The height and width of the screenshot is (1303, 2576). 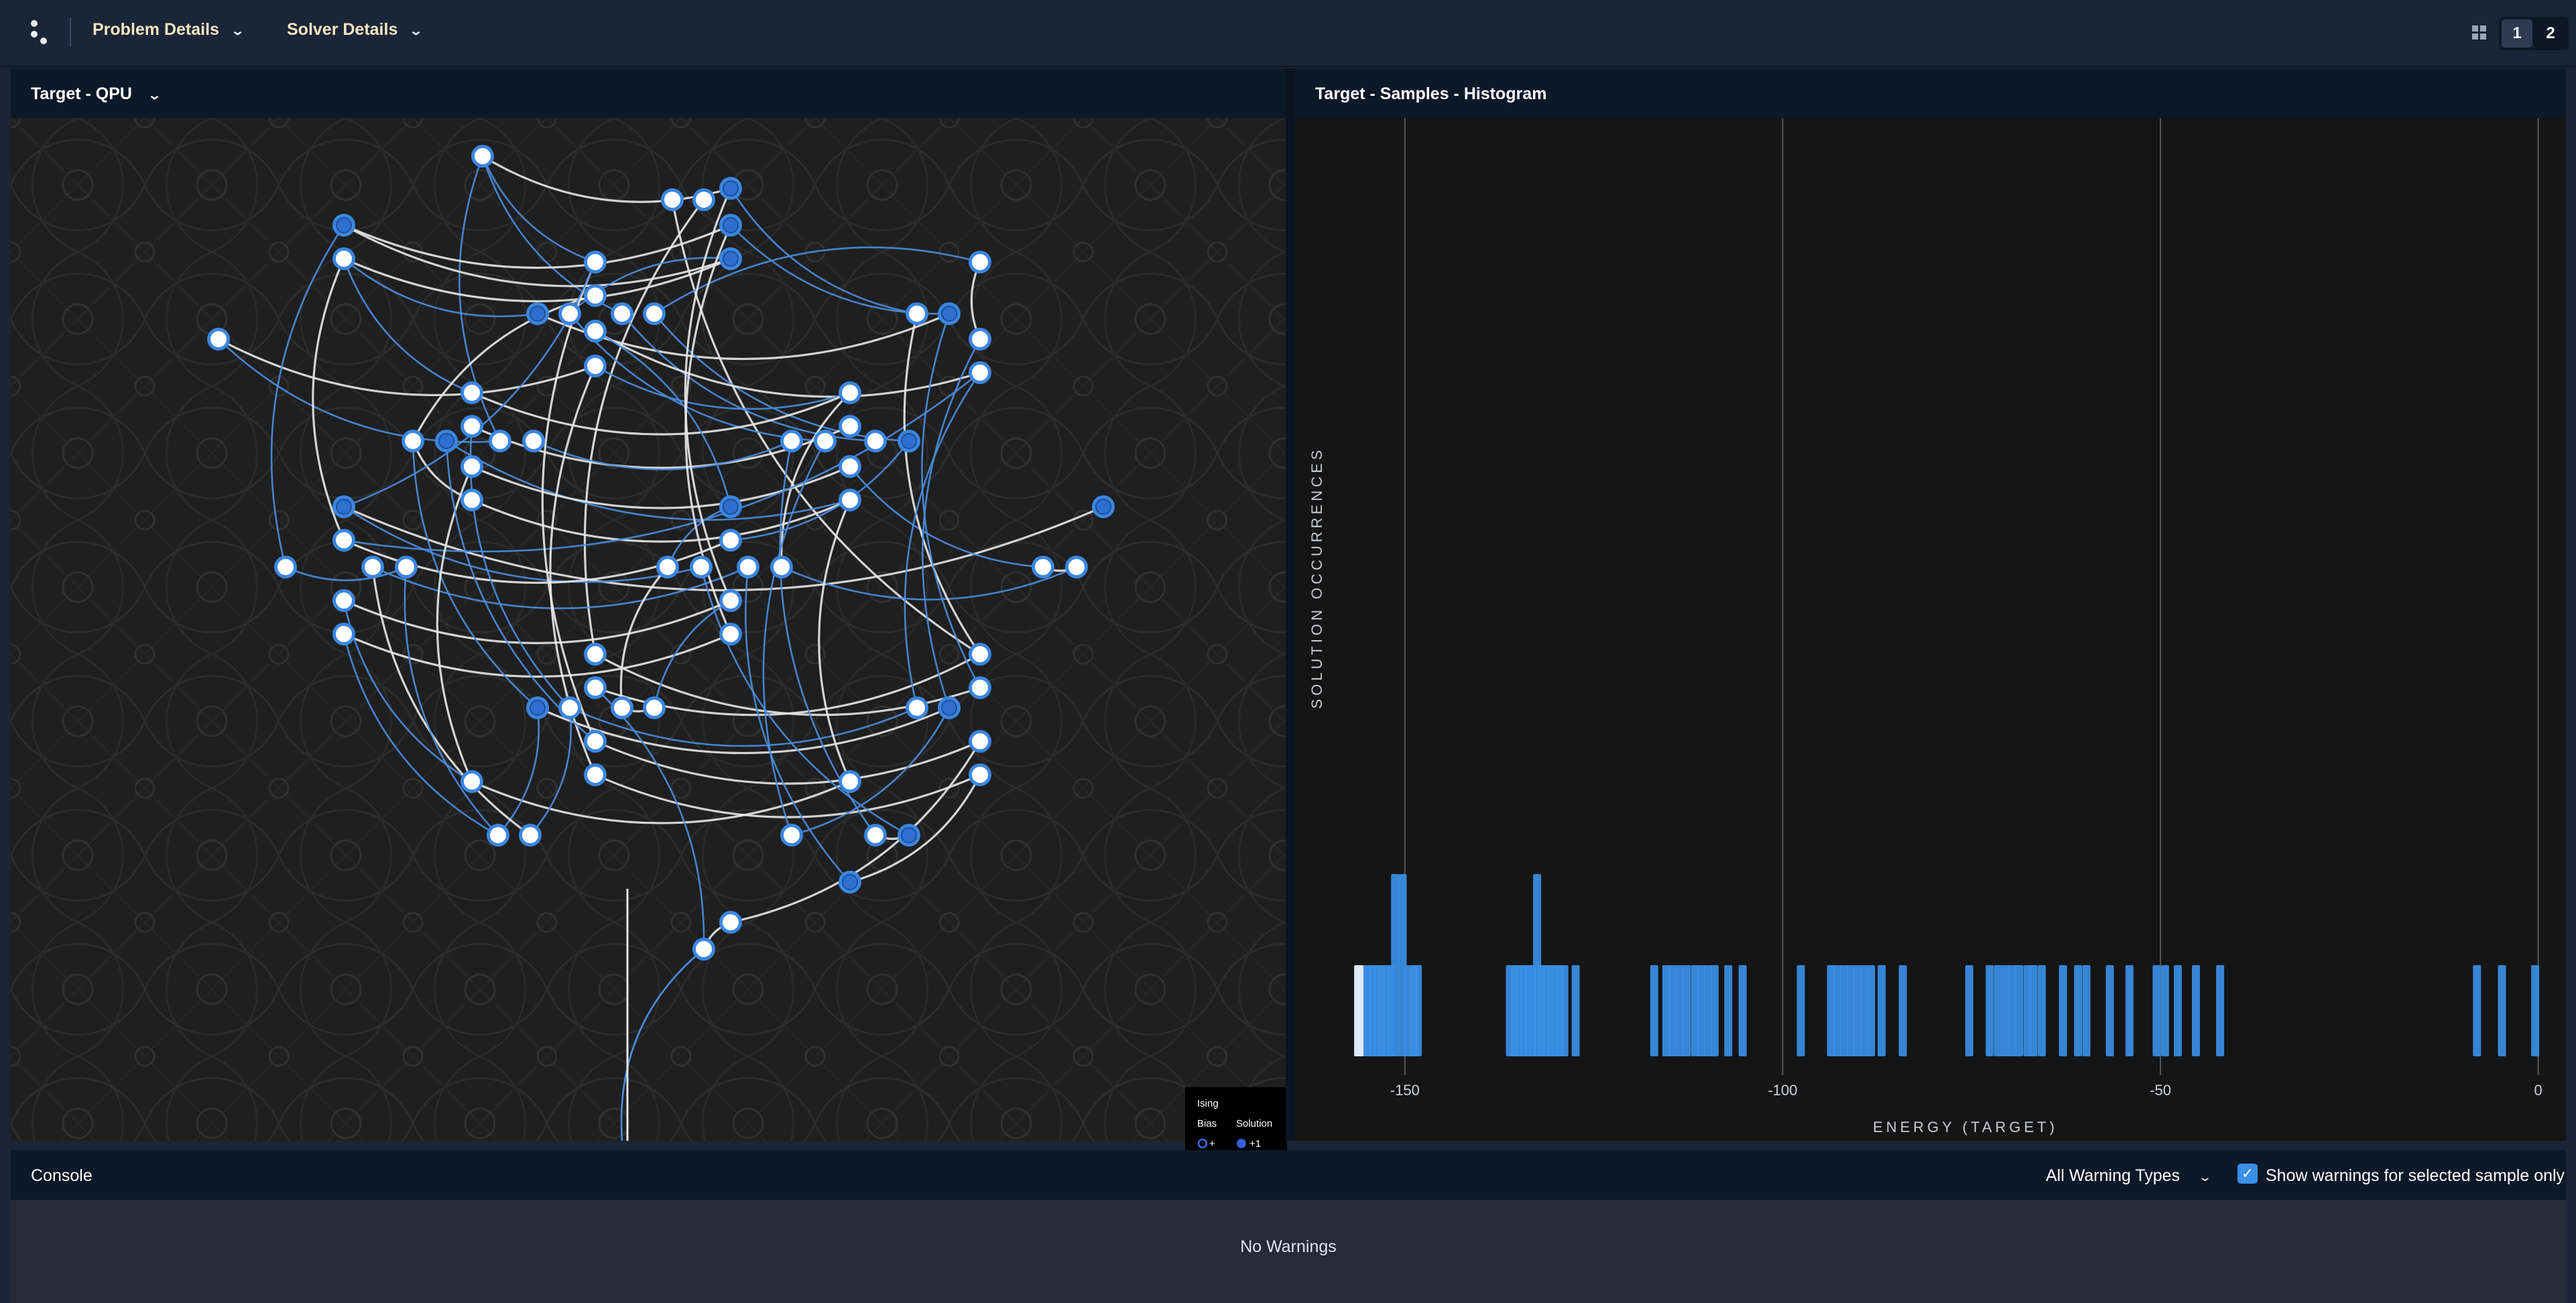 What do you see at coordinates (2248, 1174) in the screenshot?
I see `selected-sample-checkbox: ✓` at bounding box center [2248, 1174].